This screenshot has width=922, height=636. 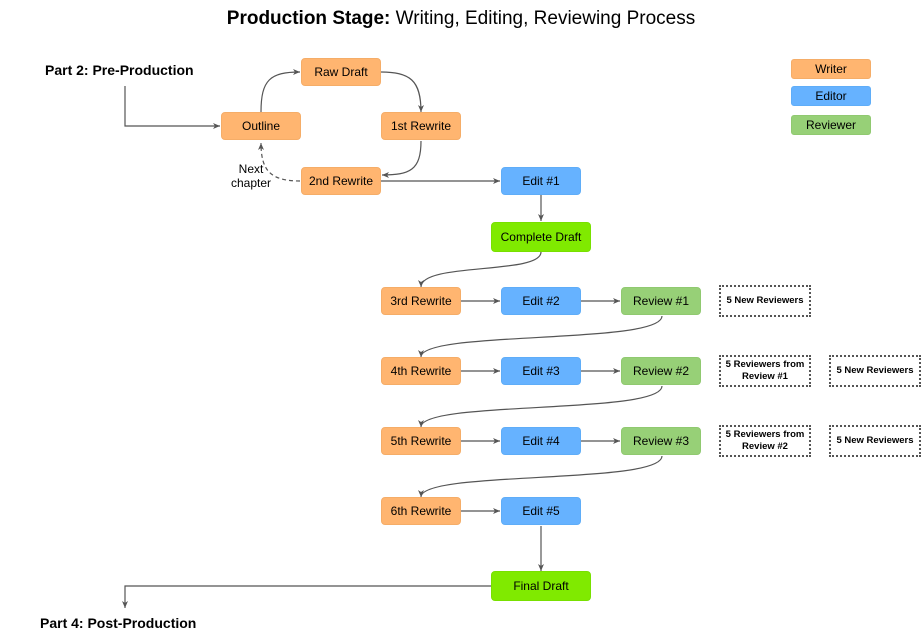 I want to click on arrow-complete-to-rewrite3, so click(x=480, y=269).